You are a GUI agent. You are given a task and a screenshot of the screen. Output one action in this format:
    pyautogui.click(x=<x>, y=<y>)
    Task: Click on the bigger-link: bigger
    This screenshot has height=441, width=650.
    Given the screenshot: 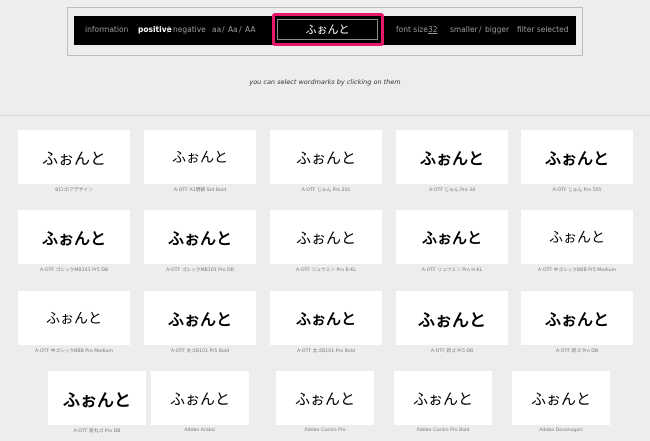 What is the action you would take?
    pyautogui.click(x=497, y=29)
    